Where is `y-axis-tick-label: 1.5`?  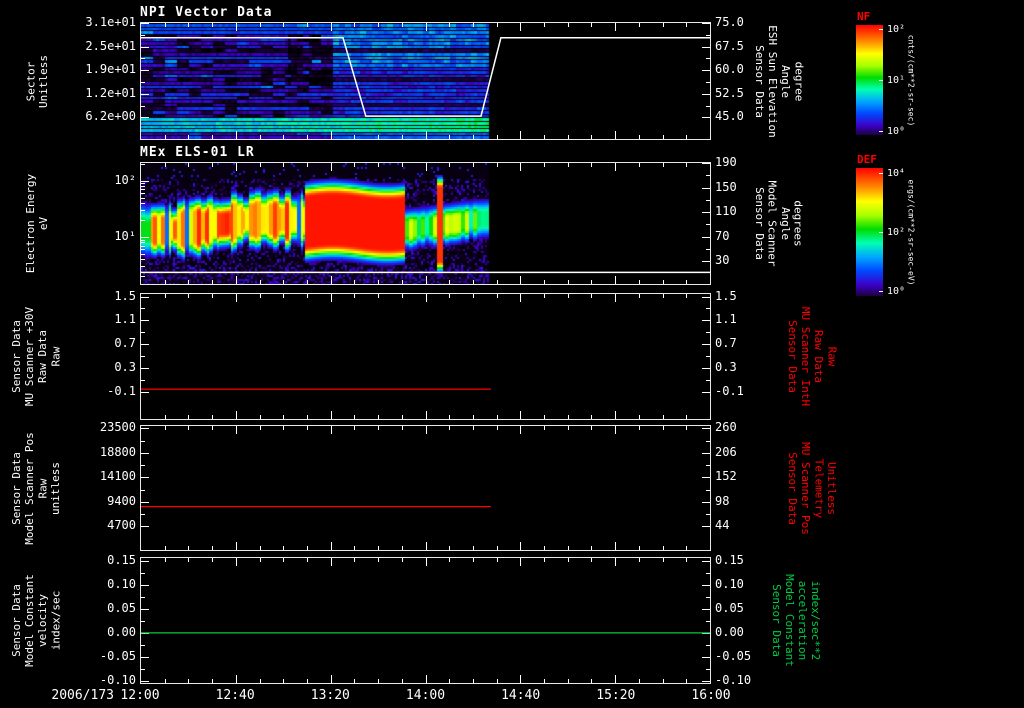
y-axis-tick-label: 1.5 is located at coordinates (125, 295).